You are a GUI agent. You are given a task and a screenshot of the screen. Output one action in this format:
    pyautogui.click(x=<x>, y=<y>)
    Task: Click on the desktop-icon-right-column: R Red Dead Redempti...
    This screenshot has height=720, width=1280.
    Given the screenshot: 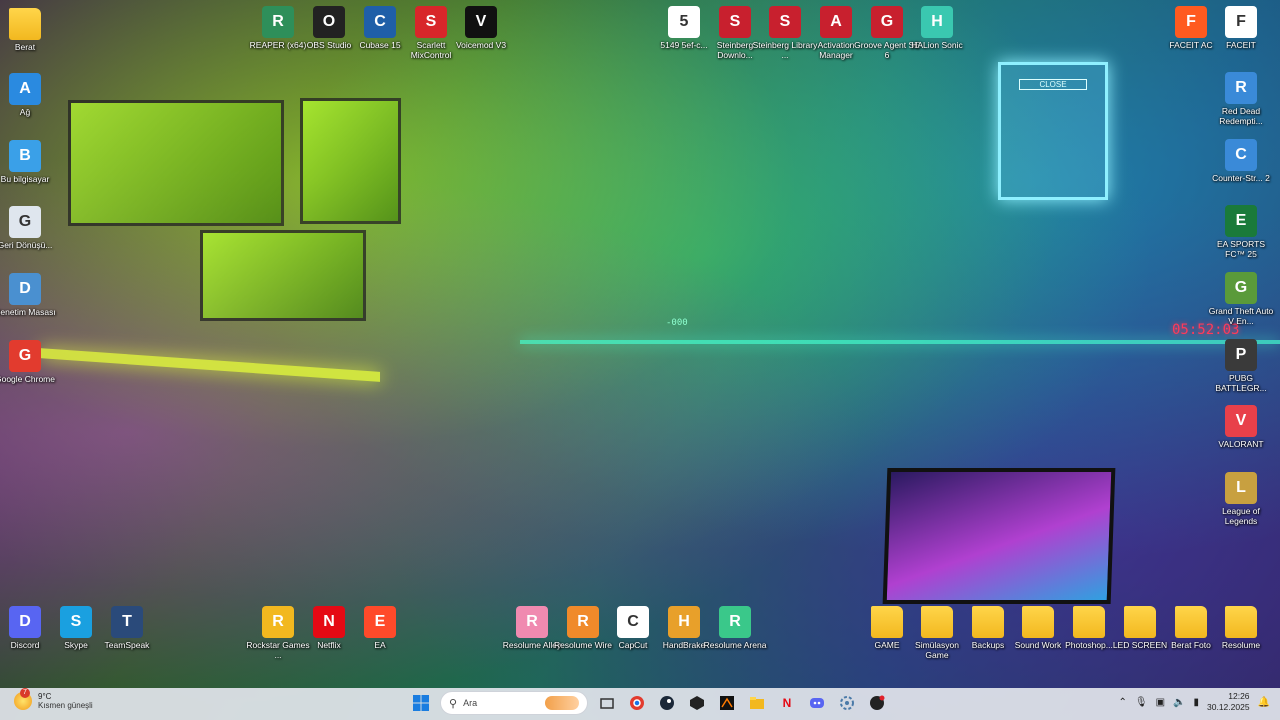 What is the action you would take?
    pyautogui.click(x=1241, y=99)
    